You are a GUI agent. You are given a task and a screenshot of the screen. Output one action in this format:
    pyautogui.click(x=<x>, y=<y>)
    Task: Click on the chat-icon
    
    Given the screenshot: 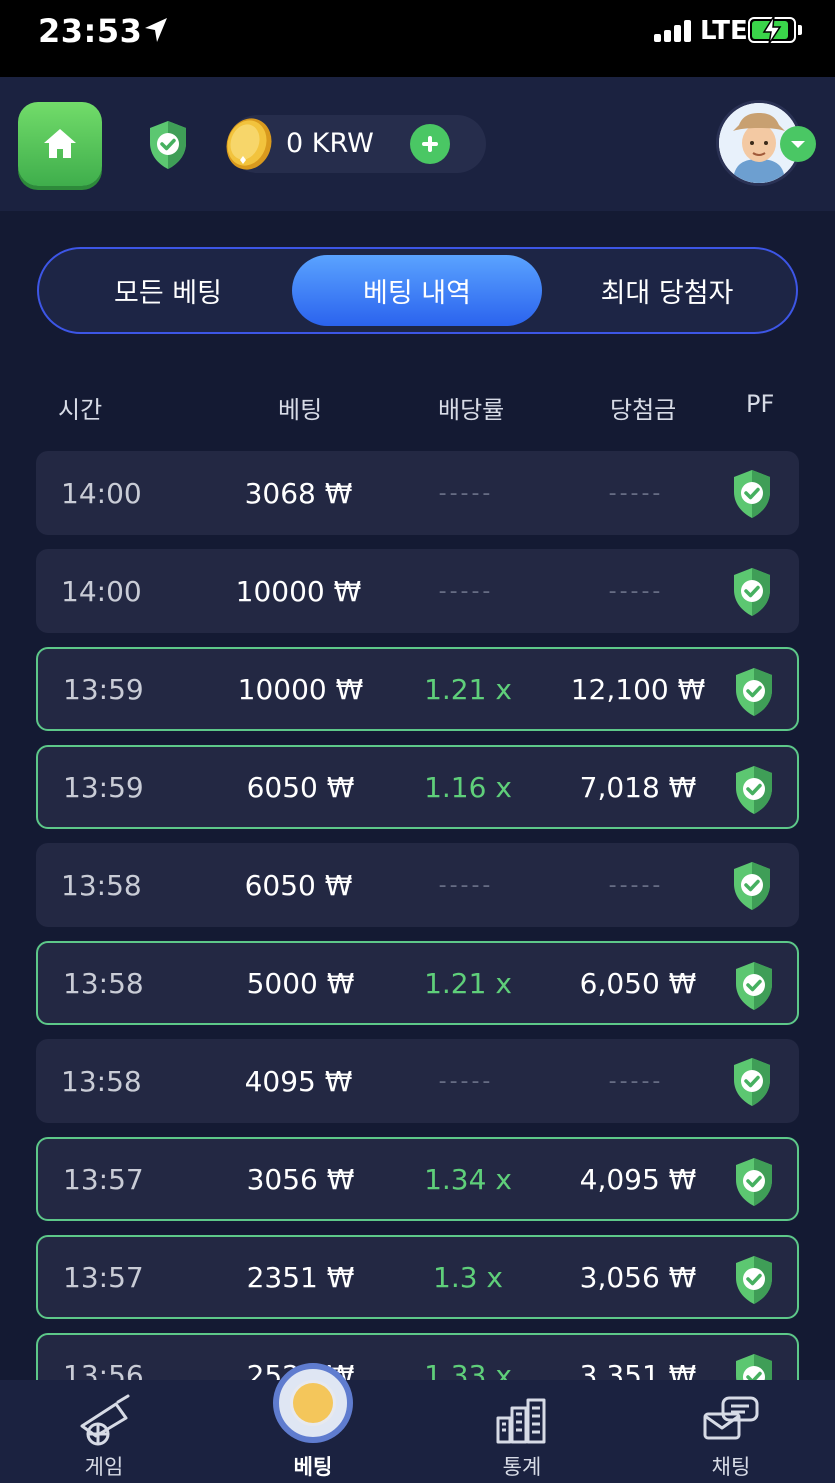 What is the action you would take?
    pyautogui.click(x=731, y=1418)
    